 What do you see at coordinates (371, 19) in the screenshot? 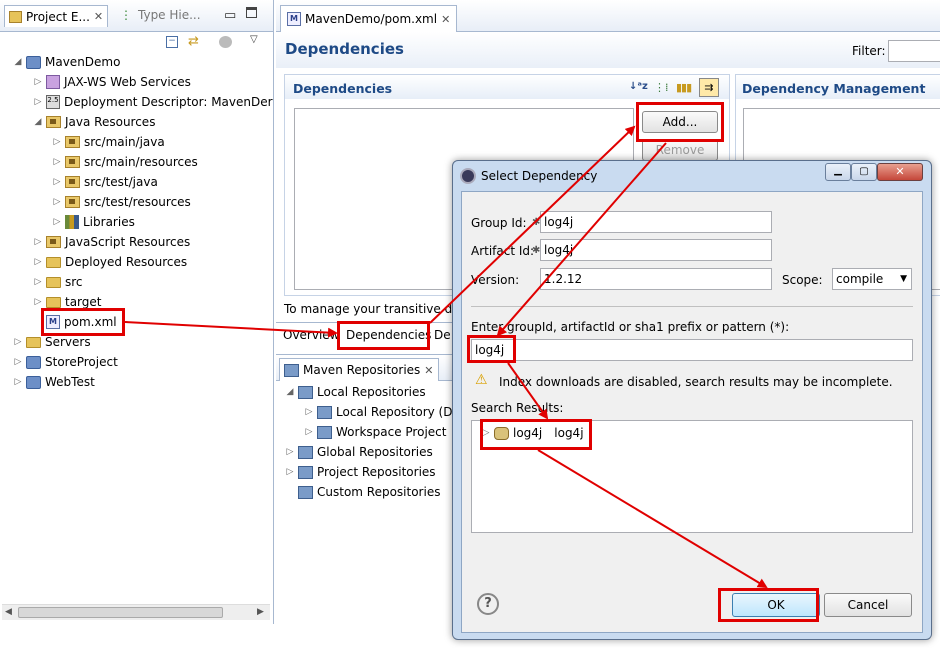
I see `tab-pom-editor-label: MavenDemo/pom.xml` at bounding box center [371, 19].